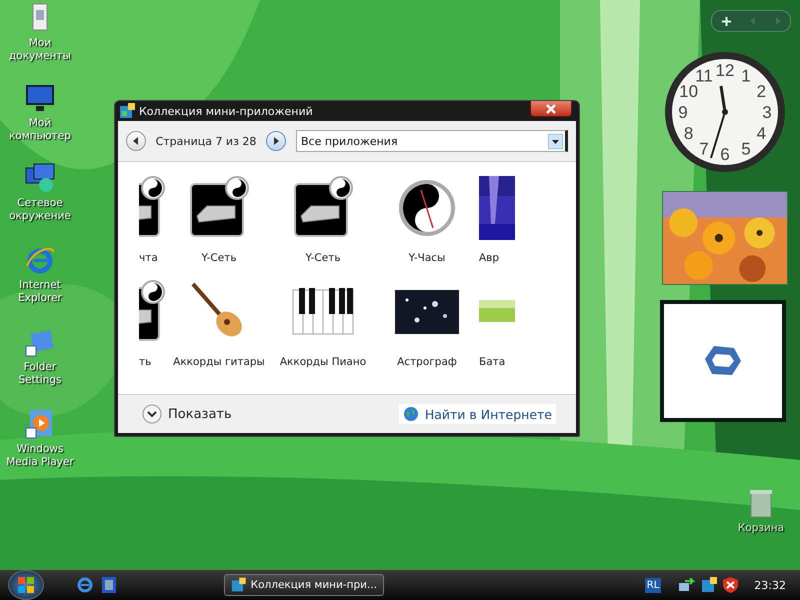 Image resolution: width=800 pixels, height=600 pixels. I want to click on language-indicator: RL, so click(653, 585).